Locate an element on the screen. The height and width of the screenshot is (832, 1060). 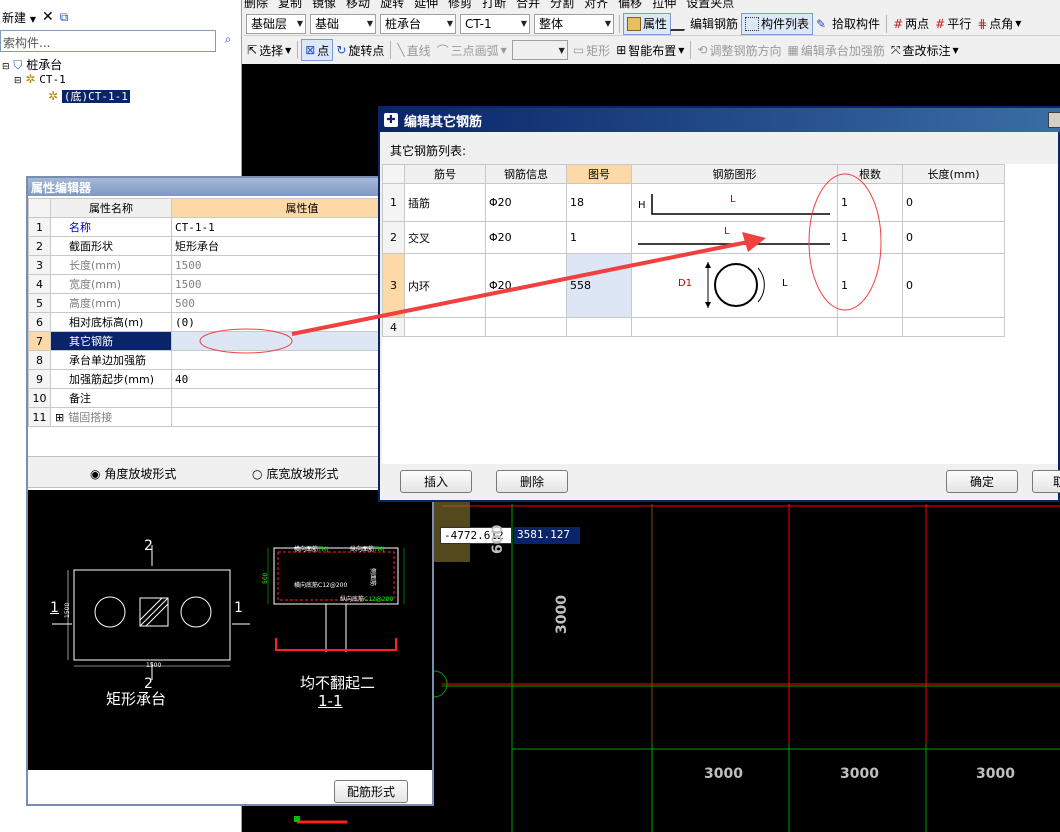
table-row: 3 内环 Φ20 558 D1 L 1 0 is located at coordinates (693, 285).